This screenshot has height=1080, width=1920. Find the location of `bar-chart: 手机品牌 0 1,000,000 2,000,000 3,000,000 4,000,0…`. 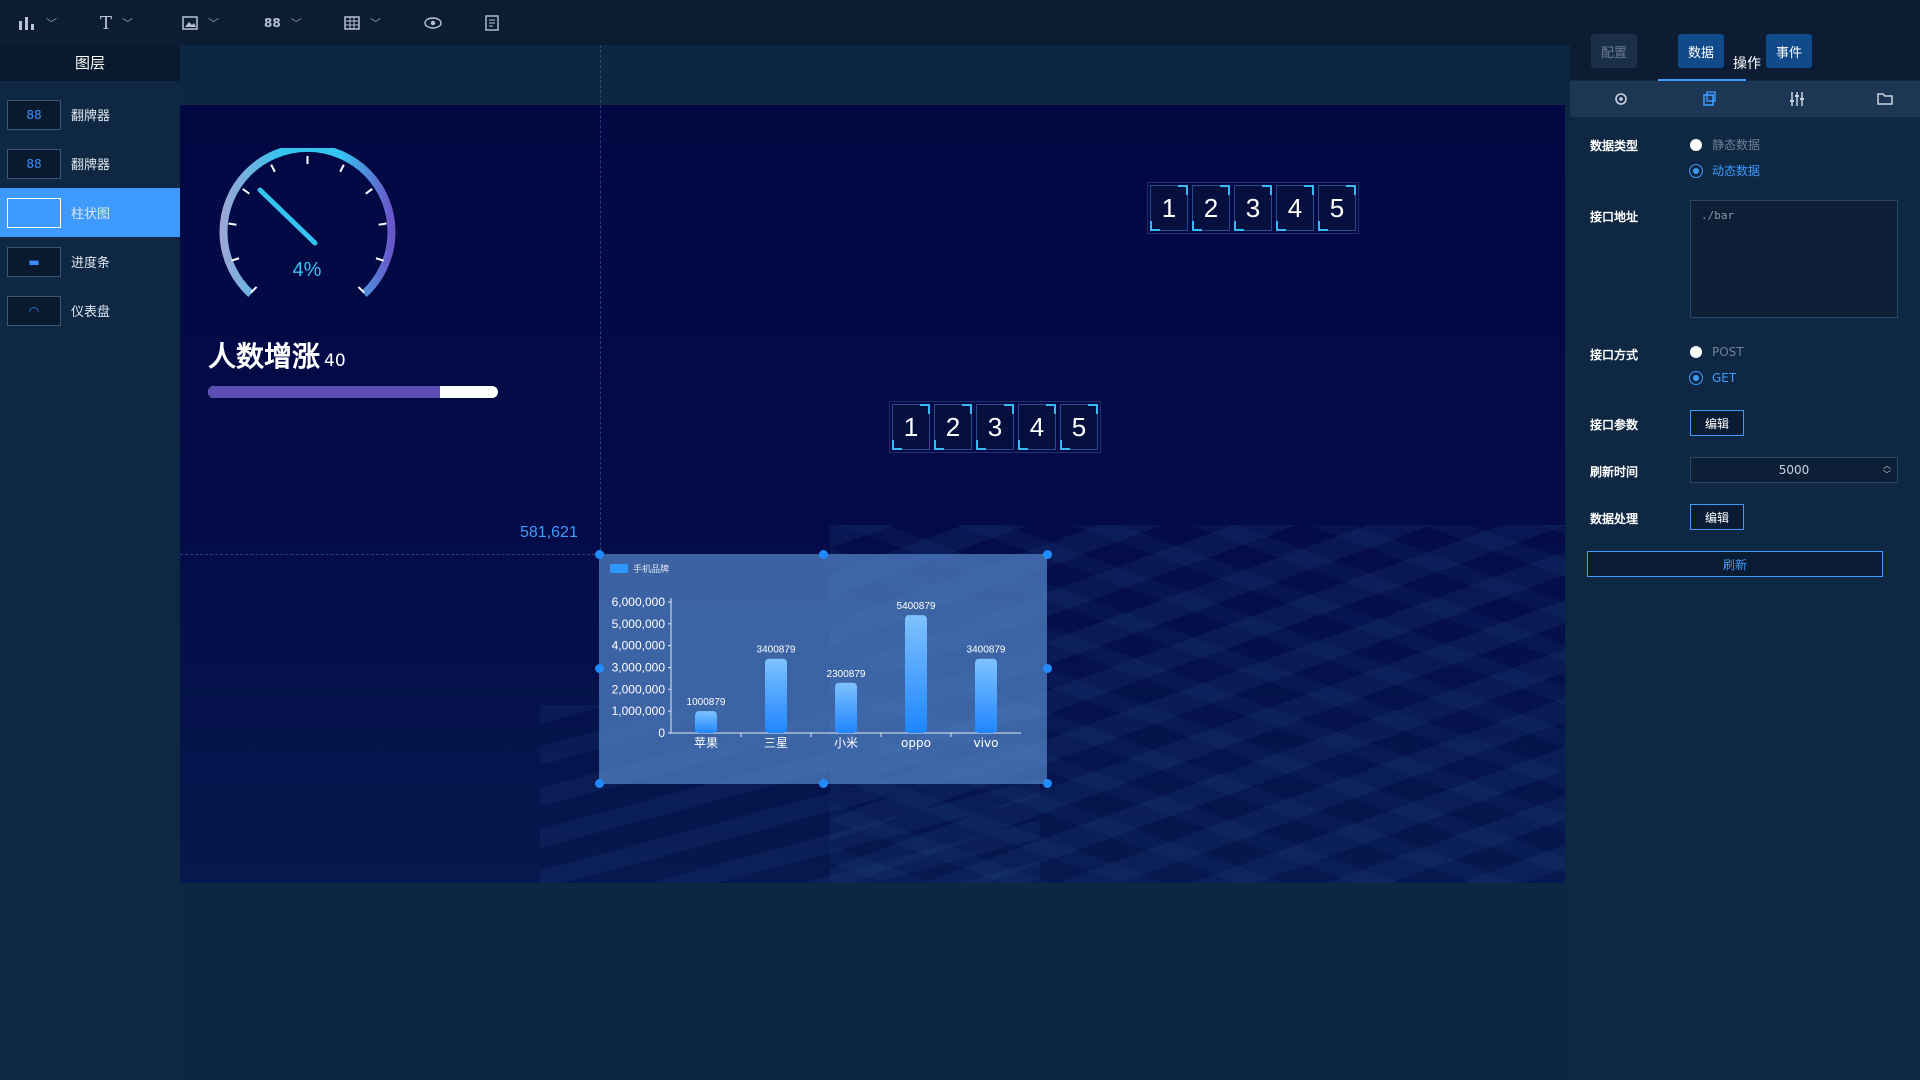

bar-chart: 手机品牌 0 1,000,000 2,000,000 3,000,000 4,000,0… is located at coordinates (815, 656).